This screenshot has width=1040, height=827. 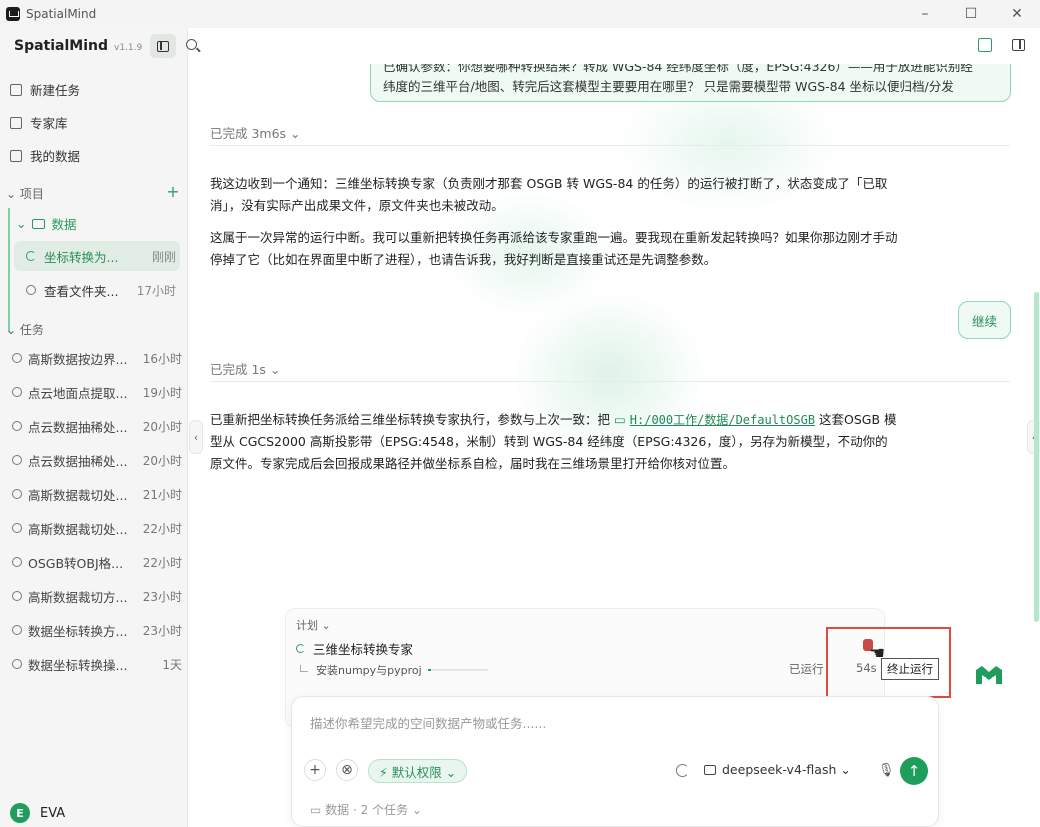 I want to click on close-button: ✕, so click(x=1017, y=14).